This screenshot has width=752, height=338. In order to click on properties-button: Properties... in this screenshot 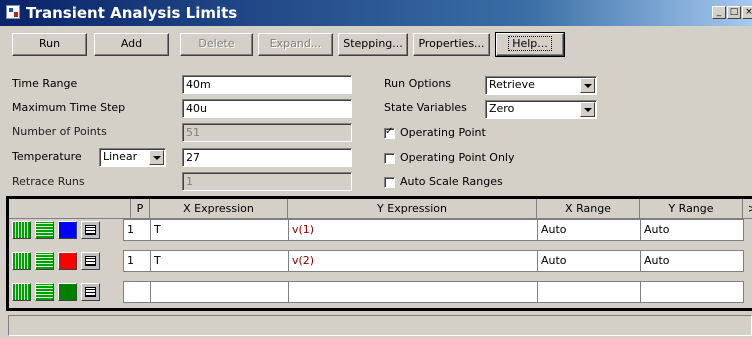, I will do `click(451, 44)`.